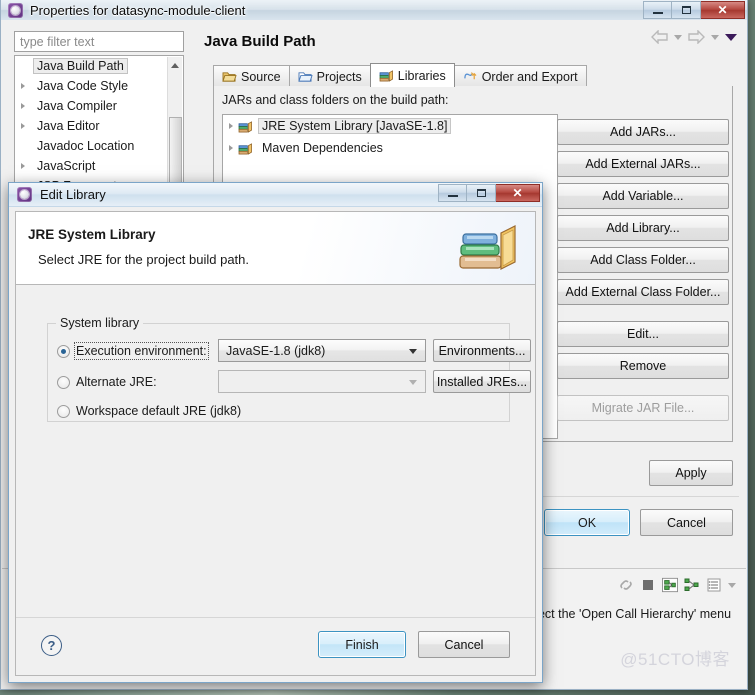 This screenshot has width=755, height=695. What do you see at coordinates (116, 382) in the screenshot?
I see `option-label: Alternate JRE:` at bounding box center [116, 382].